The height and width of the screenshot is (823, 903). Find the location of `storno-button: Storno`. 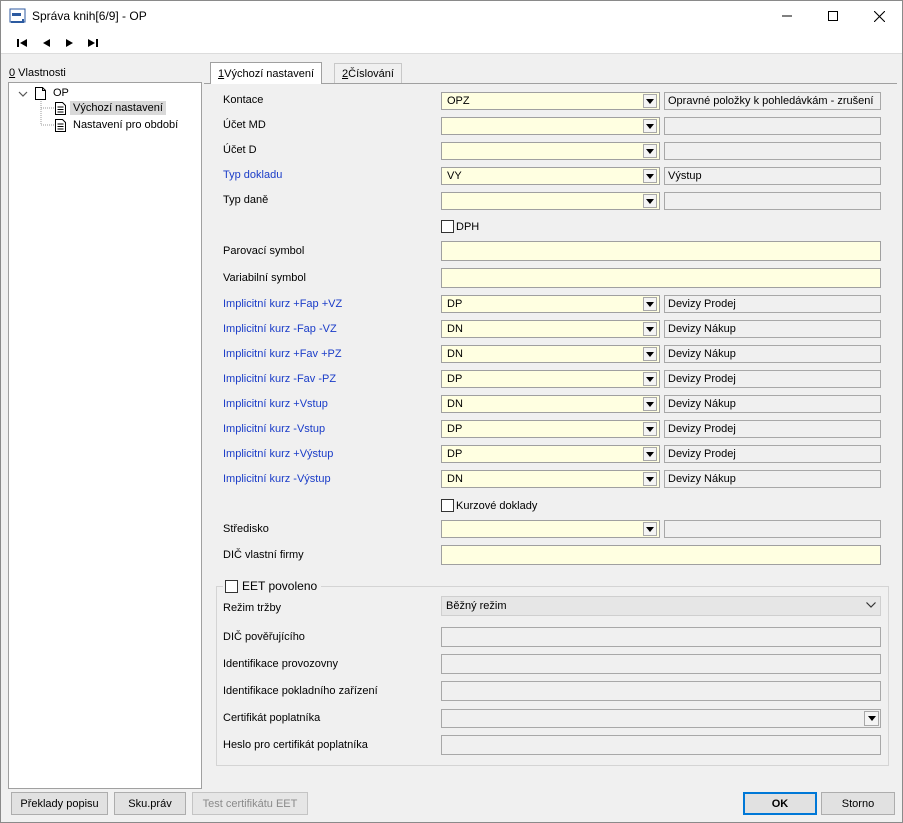

storno-button: Storno is located at coordinates (858, 803).